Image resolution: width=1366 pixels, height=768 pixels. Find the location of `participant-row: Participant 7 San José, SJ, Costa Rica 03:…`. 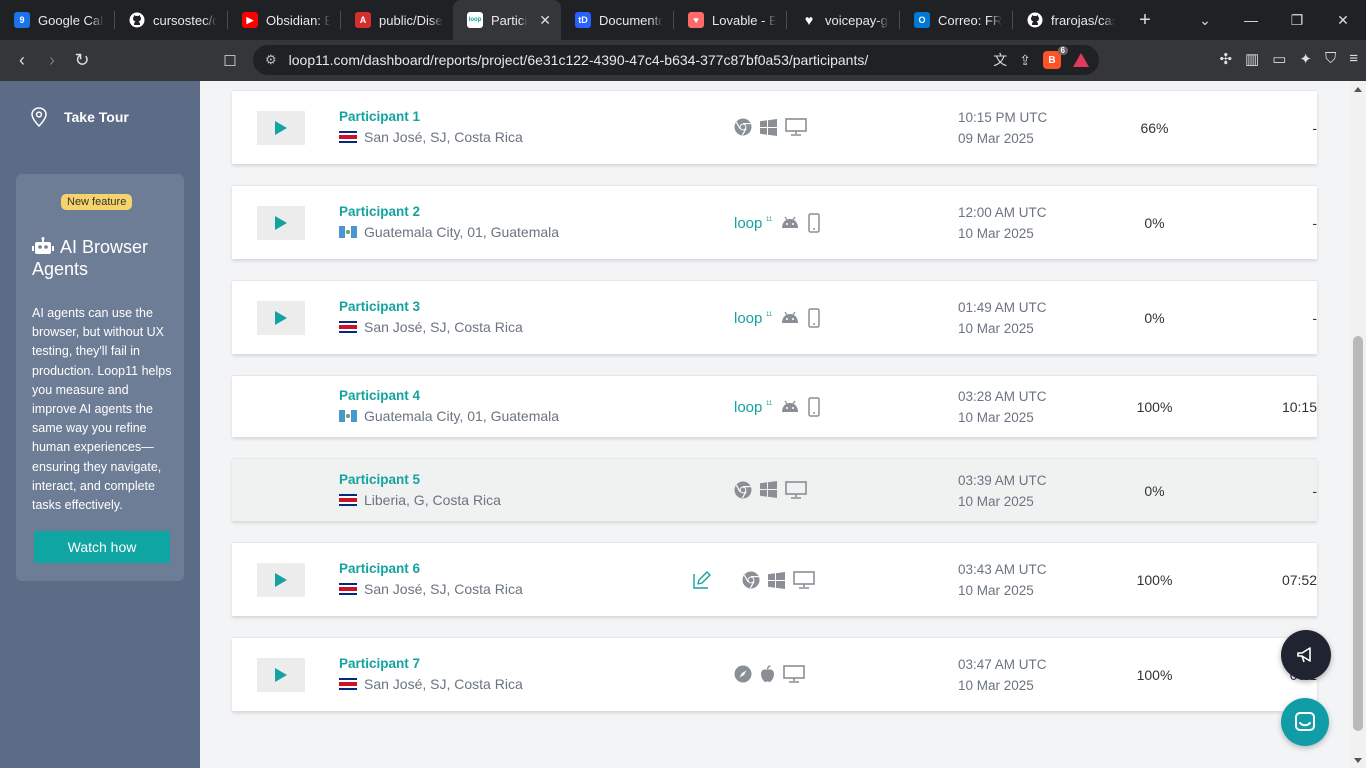

participant-row: Participant 7 San José, SJ, Costa Rica 03:… is located at coordinates (774, 674).